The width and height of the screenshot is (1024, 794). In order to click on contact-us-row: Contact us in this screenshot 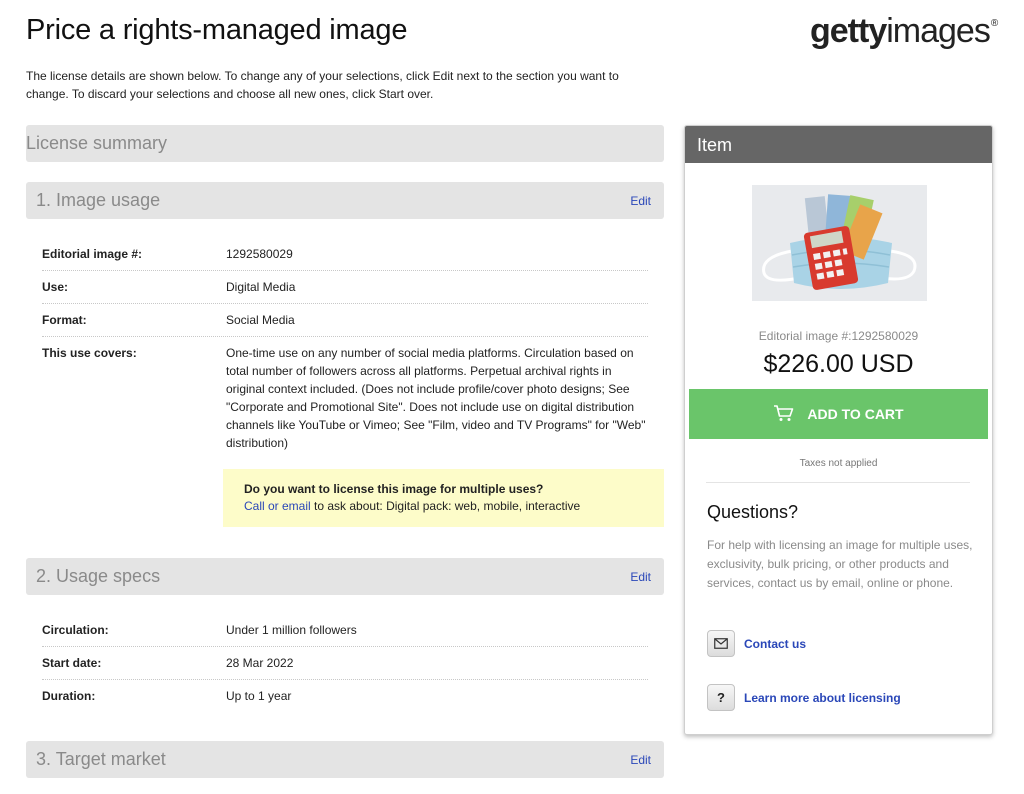, I will do `click(756, 643)`.